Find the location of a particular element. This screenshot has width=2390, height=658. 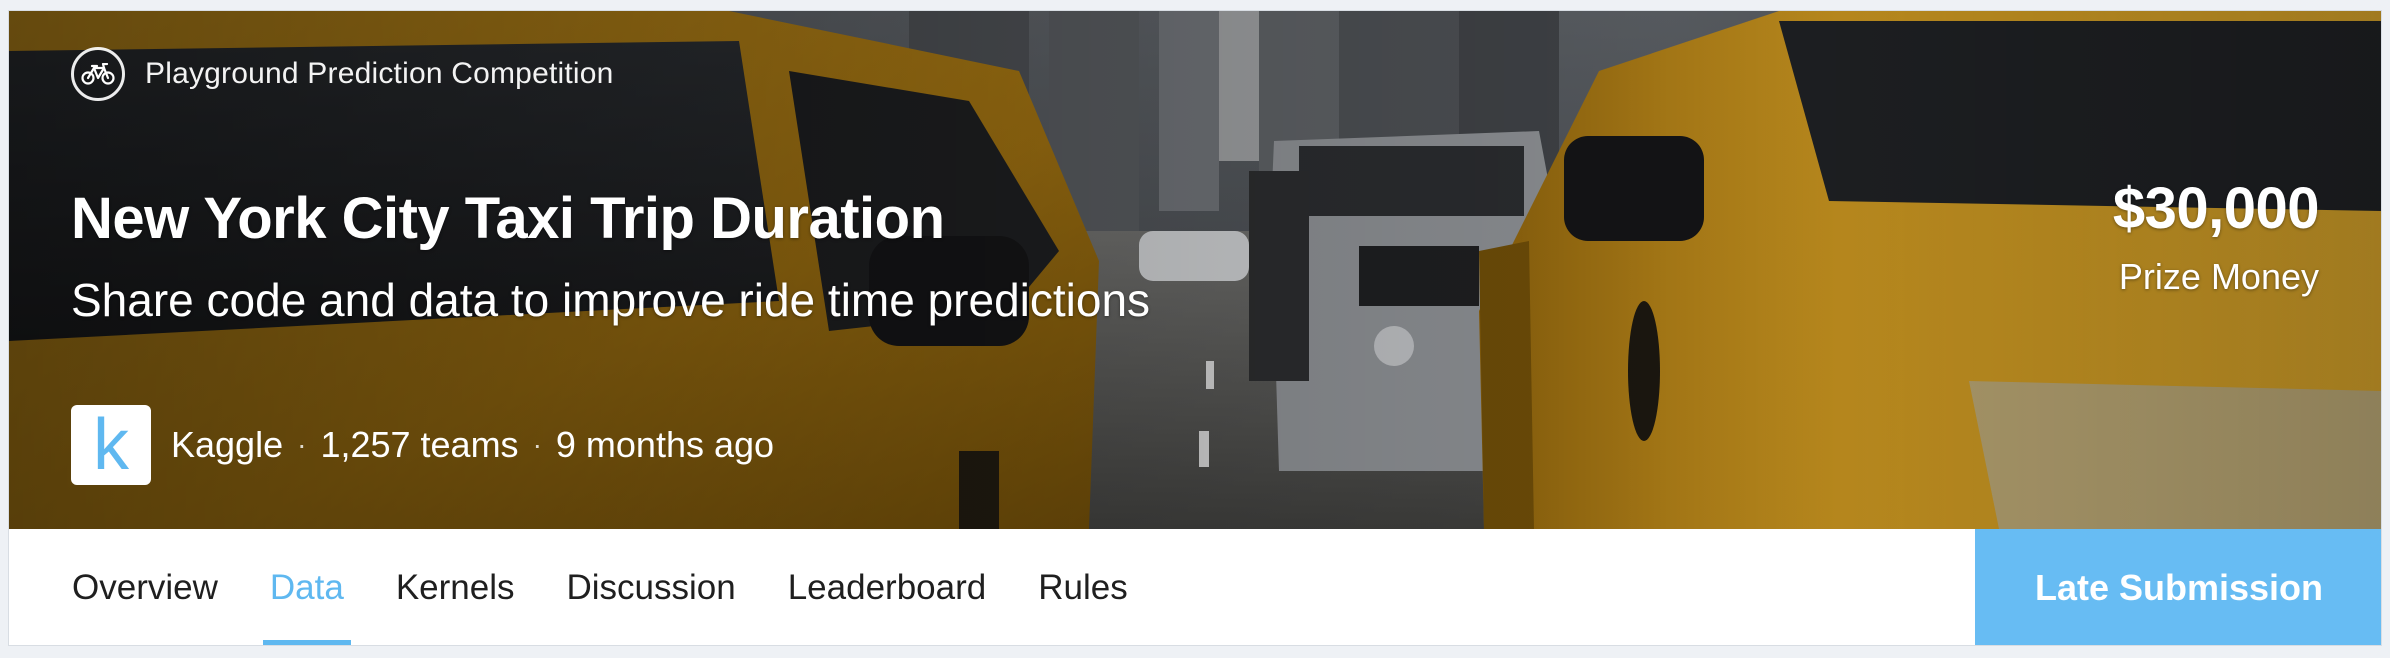

competition-title: New York City Taxi Trip Duration is located at coordinates (508, 218).